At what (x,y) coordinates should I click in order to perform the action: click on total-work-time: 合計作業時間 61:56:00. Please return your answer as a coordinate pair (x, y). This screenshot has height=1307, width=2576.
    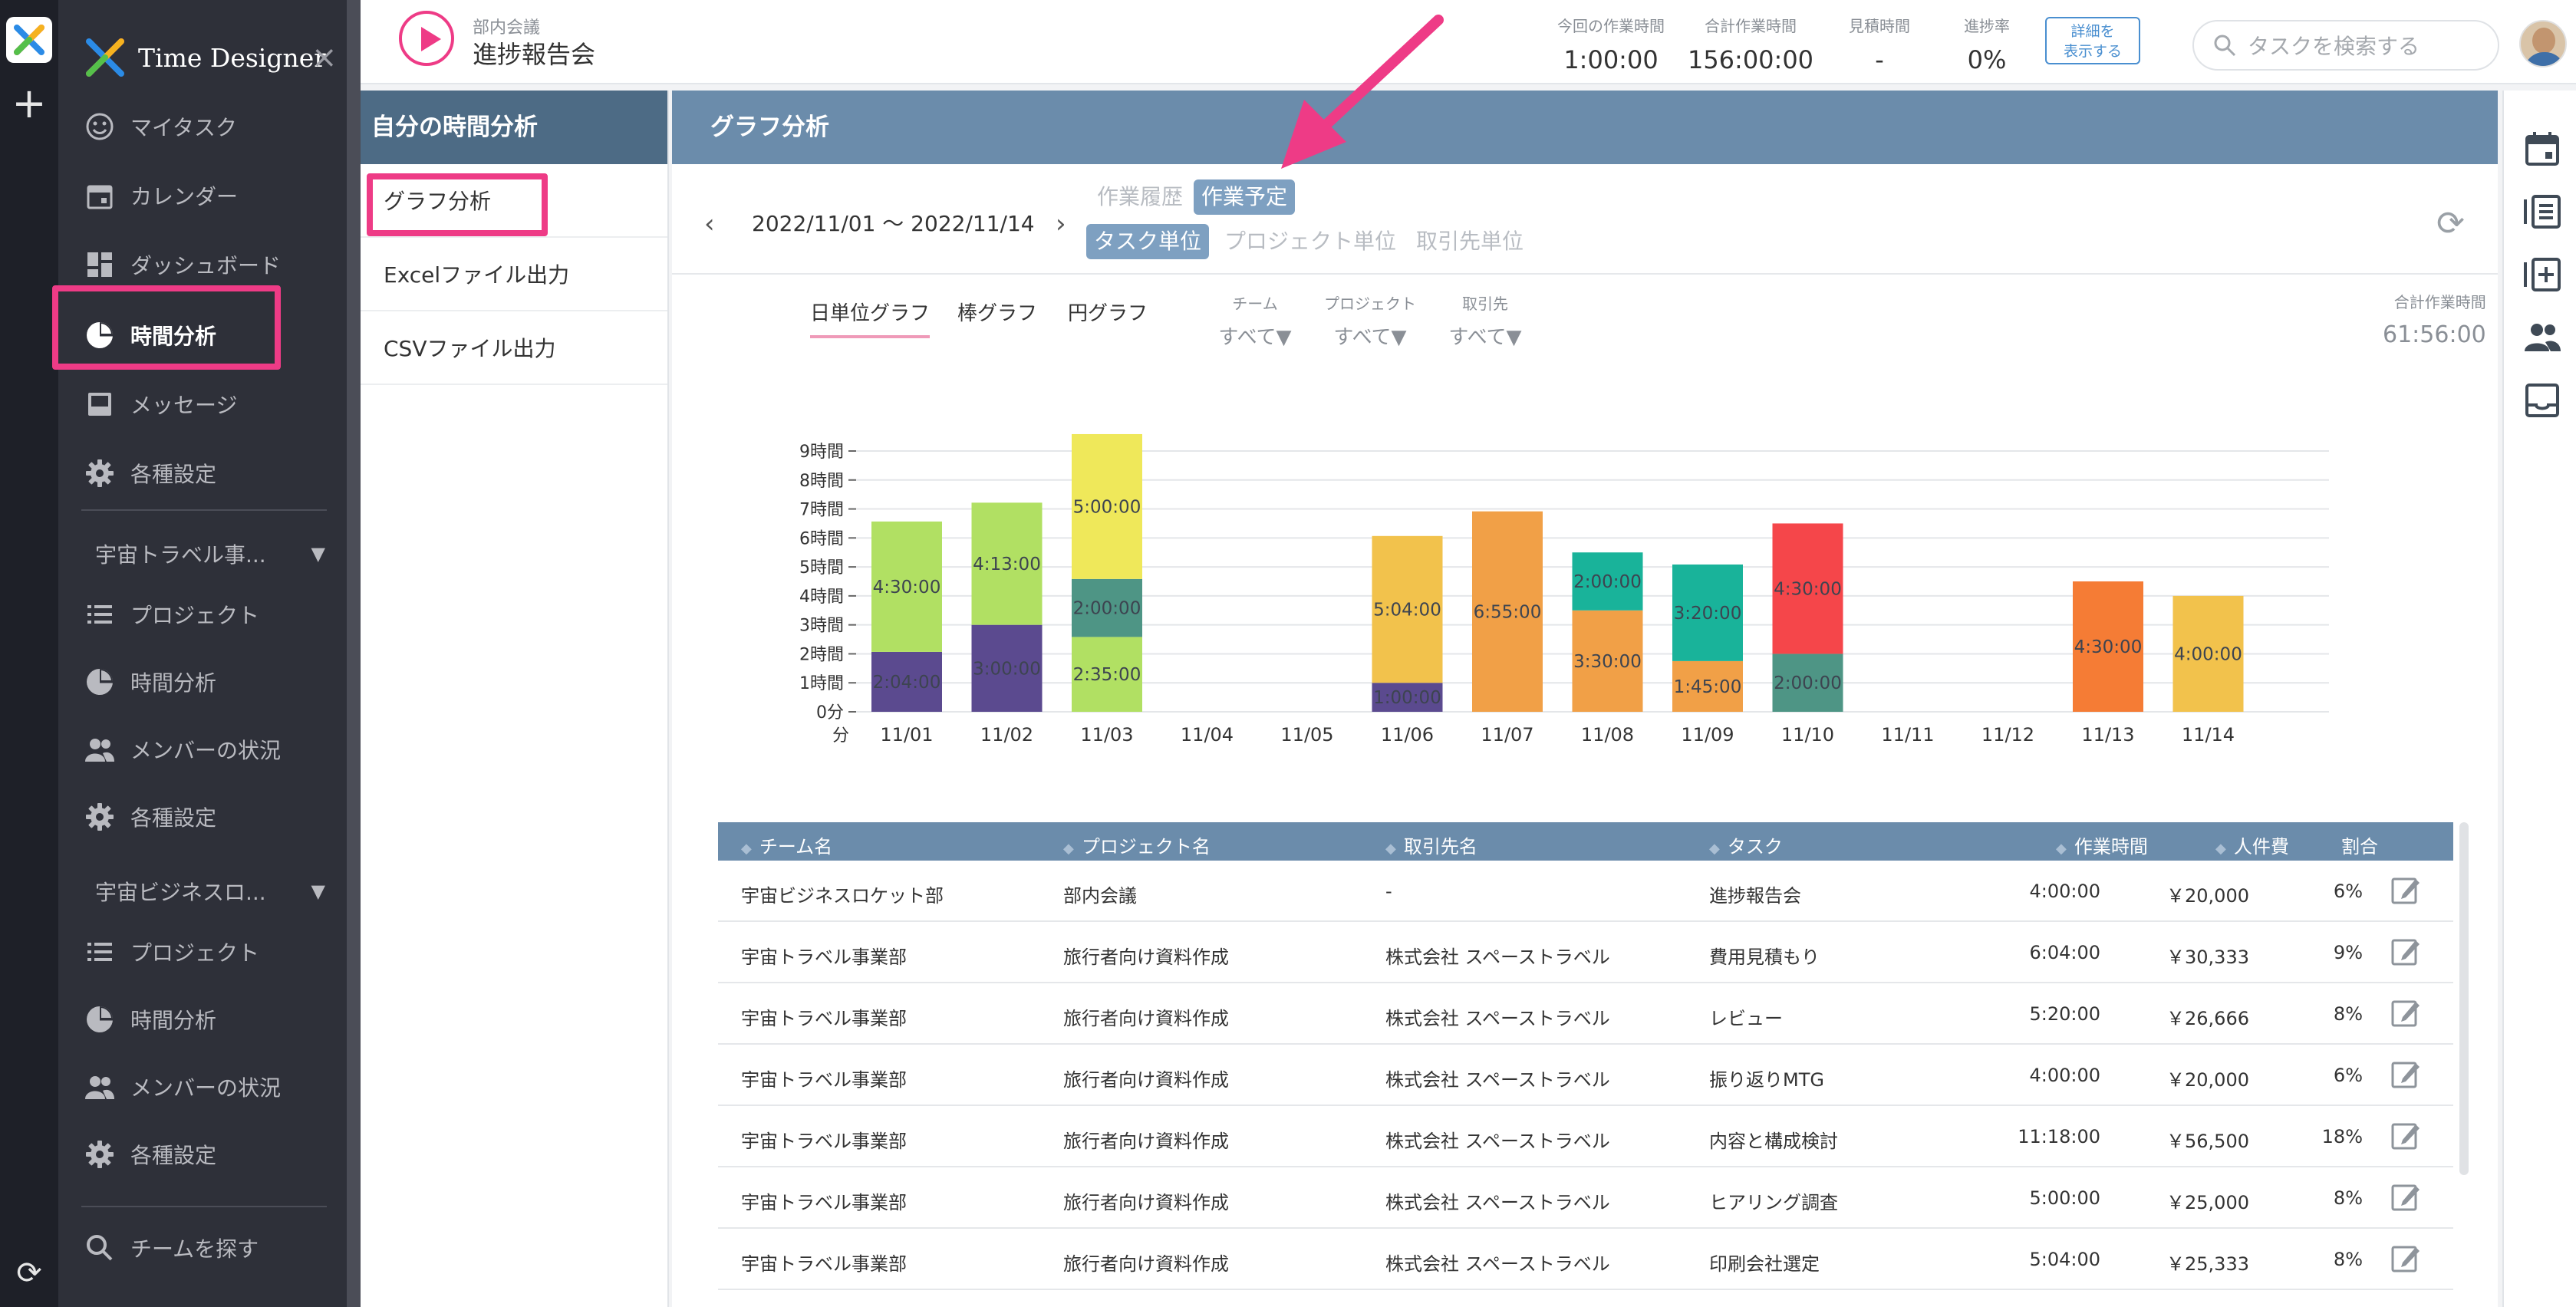
    Looking at the image, I should click on (2434, 319).